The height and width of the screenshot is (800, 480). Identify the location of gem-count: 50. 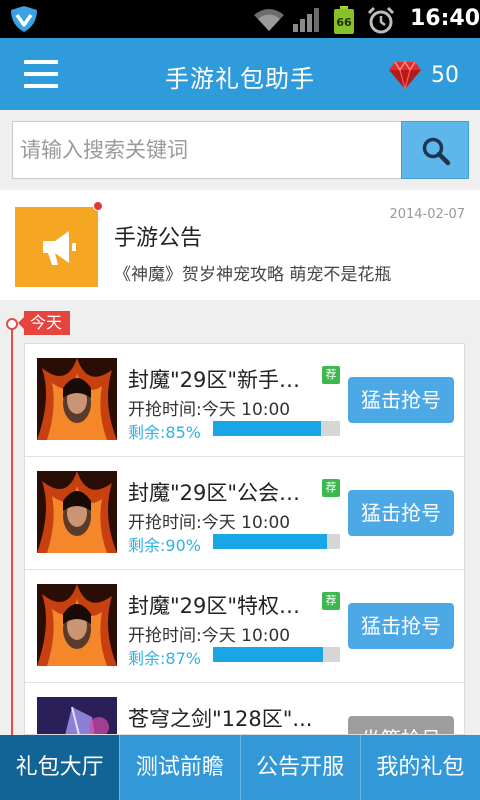
(445, 75).